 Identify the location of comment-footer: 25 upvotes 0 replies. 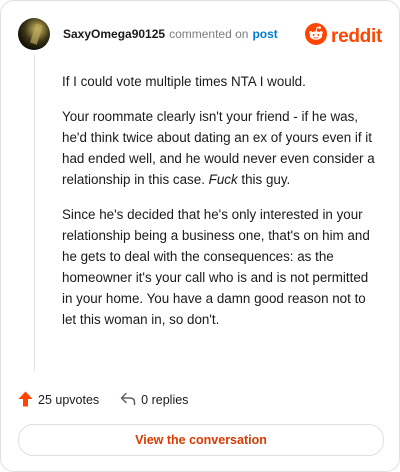
(103, 400).